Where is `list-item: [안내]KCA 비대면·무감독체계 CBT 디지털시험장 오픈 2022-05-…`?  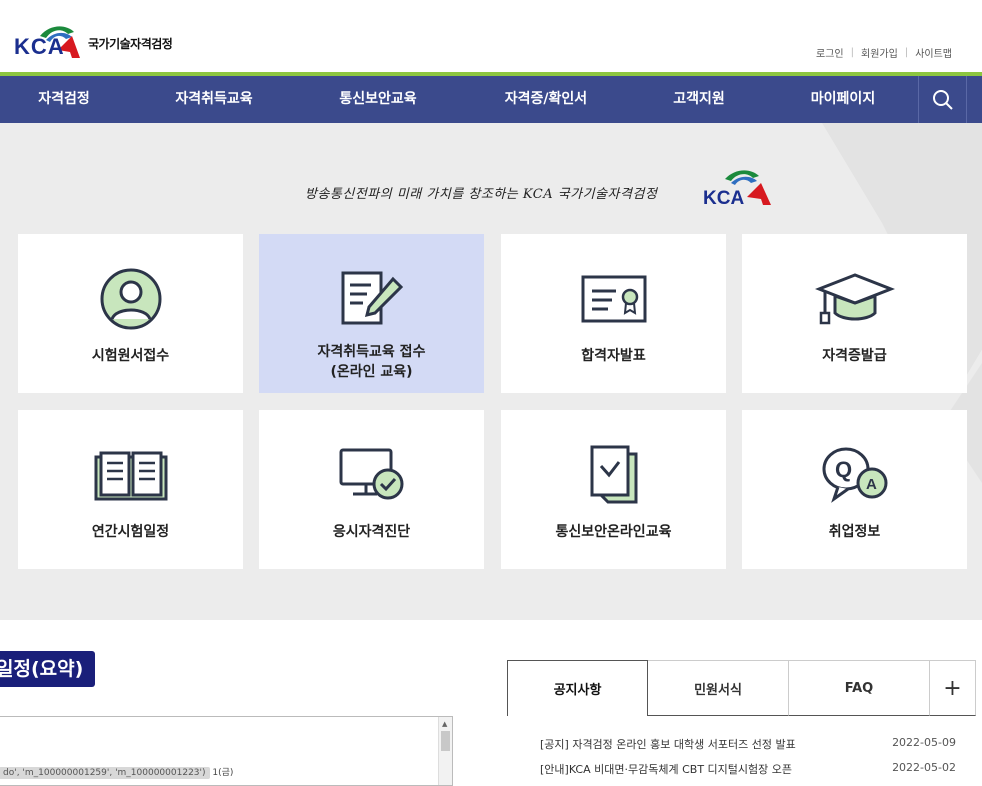 list-item: [안내]KCA 비대면·무감독체계 CBT 디지털시험장 오픈 2022-05-… is located at coordinates (748, 773).